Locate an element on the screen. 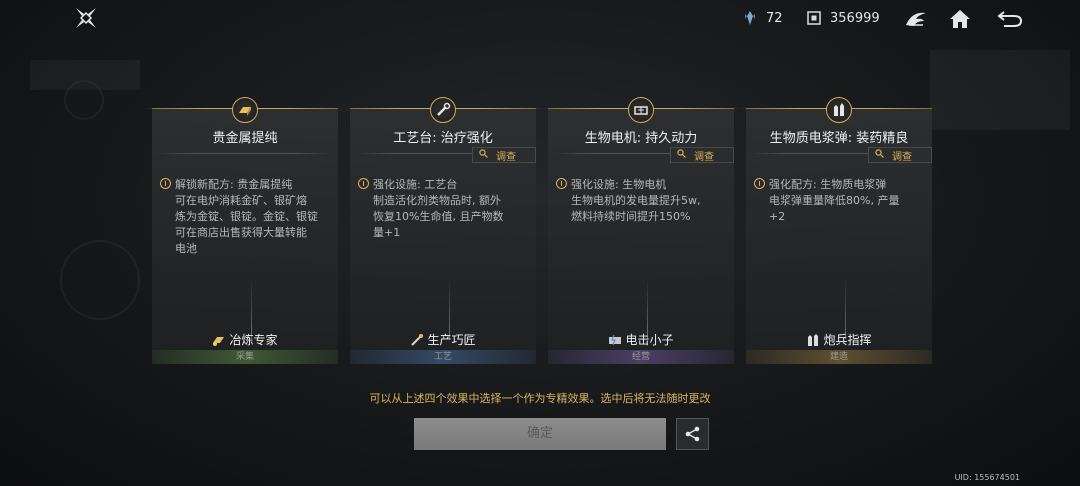 This screenshot has height=486, width=1080. game-logo-icon is located at coordinates (86, 18).